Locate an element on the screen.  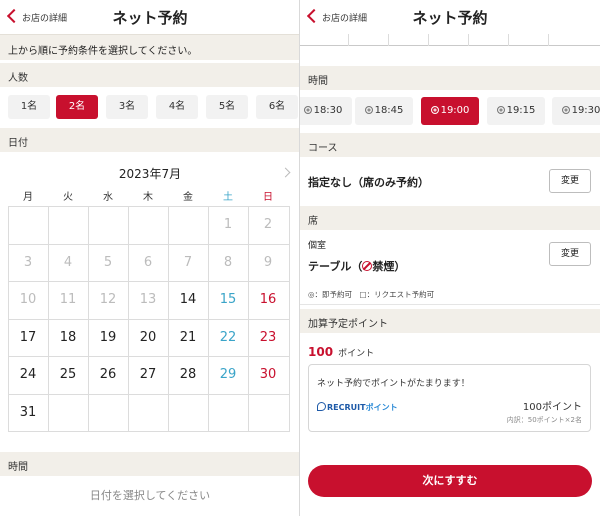
time-option-1915: 19:15 is located at coordinates (516, 111).